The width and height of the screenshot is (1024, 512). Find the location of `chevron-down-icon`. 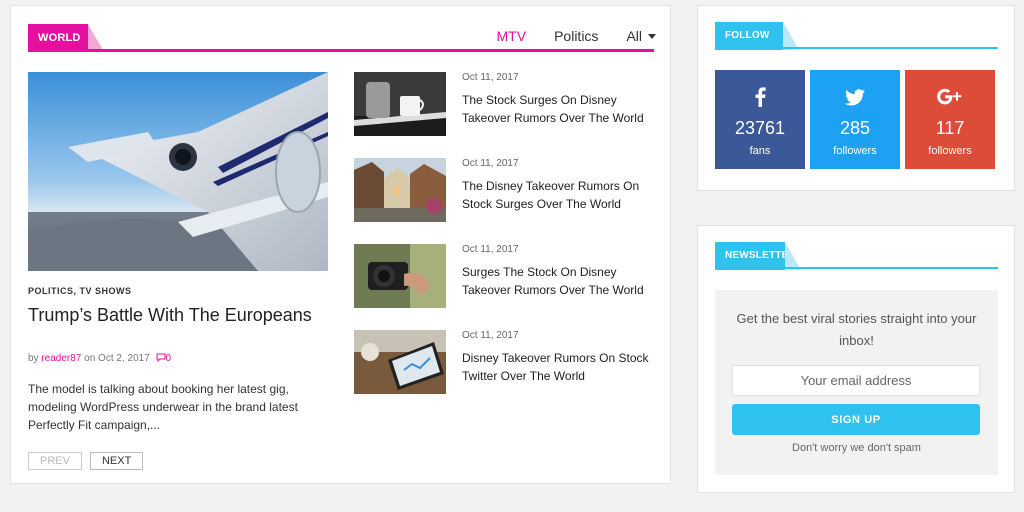

chevron-down-icon is located at coordinates (652, 36).